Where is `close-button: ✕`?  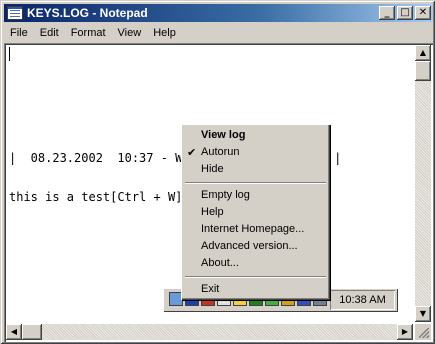
close-button: ✕ is located at coordinates (423, 13).